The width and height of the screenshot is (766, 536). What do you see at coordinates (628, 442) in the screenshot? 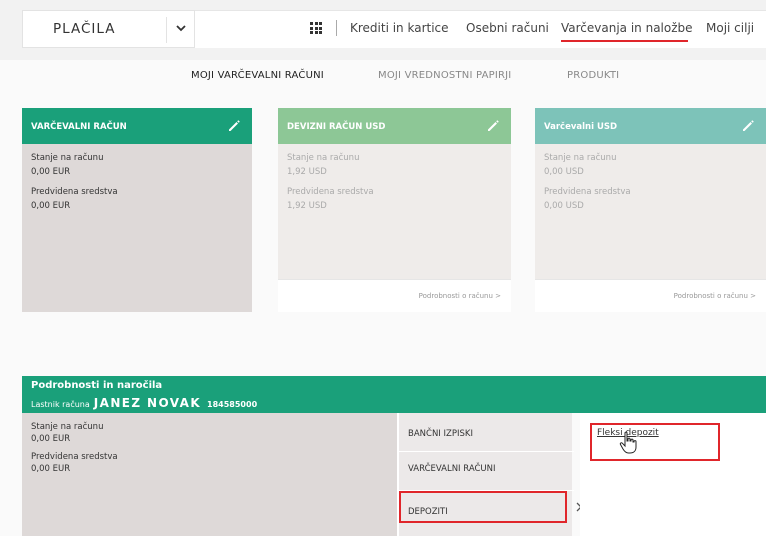
I see `hand-cursor-icon` at bounding box center [628, 442].